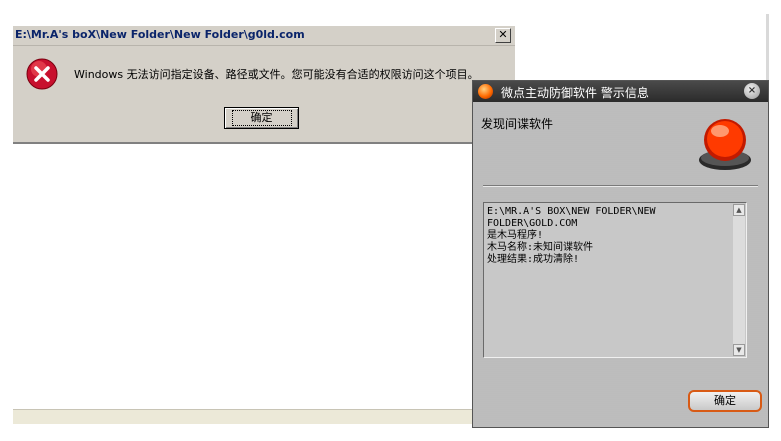 The width and height of the screenshot is (781, 441). What do you see at coordinates (752, 91) in the screenshot?
I see `close-button: ×` at bounding box center [752, 91].